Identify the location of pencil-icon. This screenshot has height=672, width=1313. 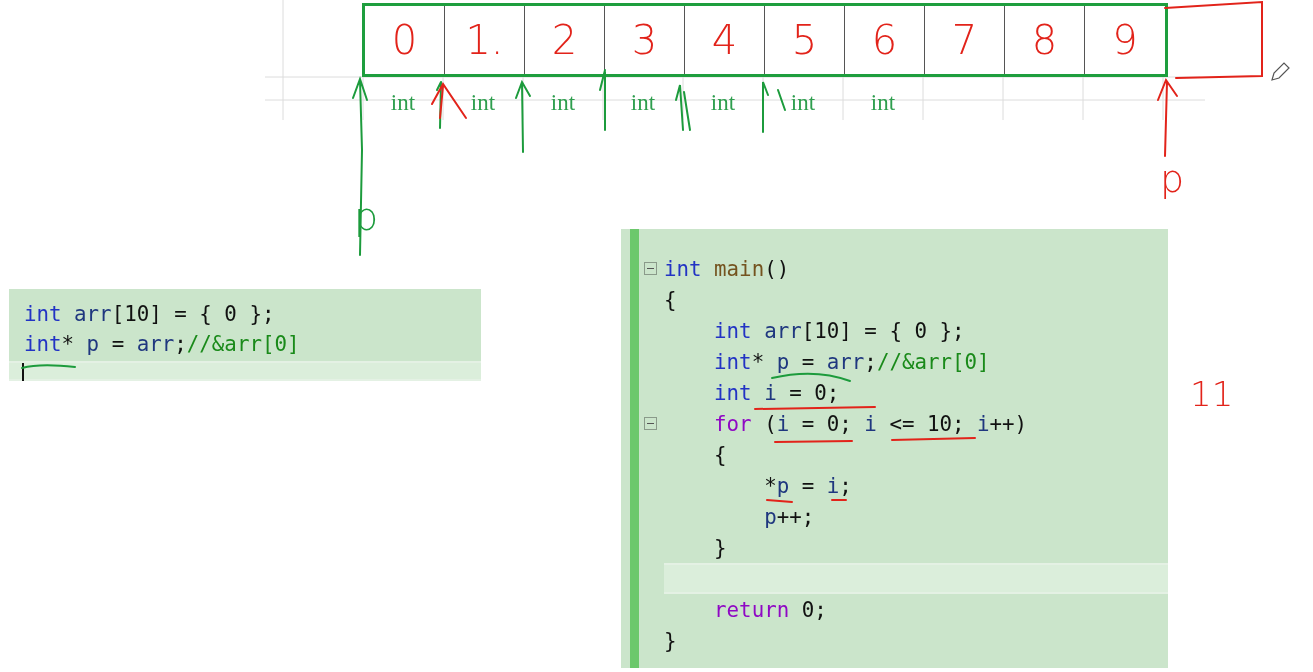
(1280, 71).